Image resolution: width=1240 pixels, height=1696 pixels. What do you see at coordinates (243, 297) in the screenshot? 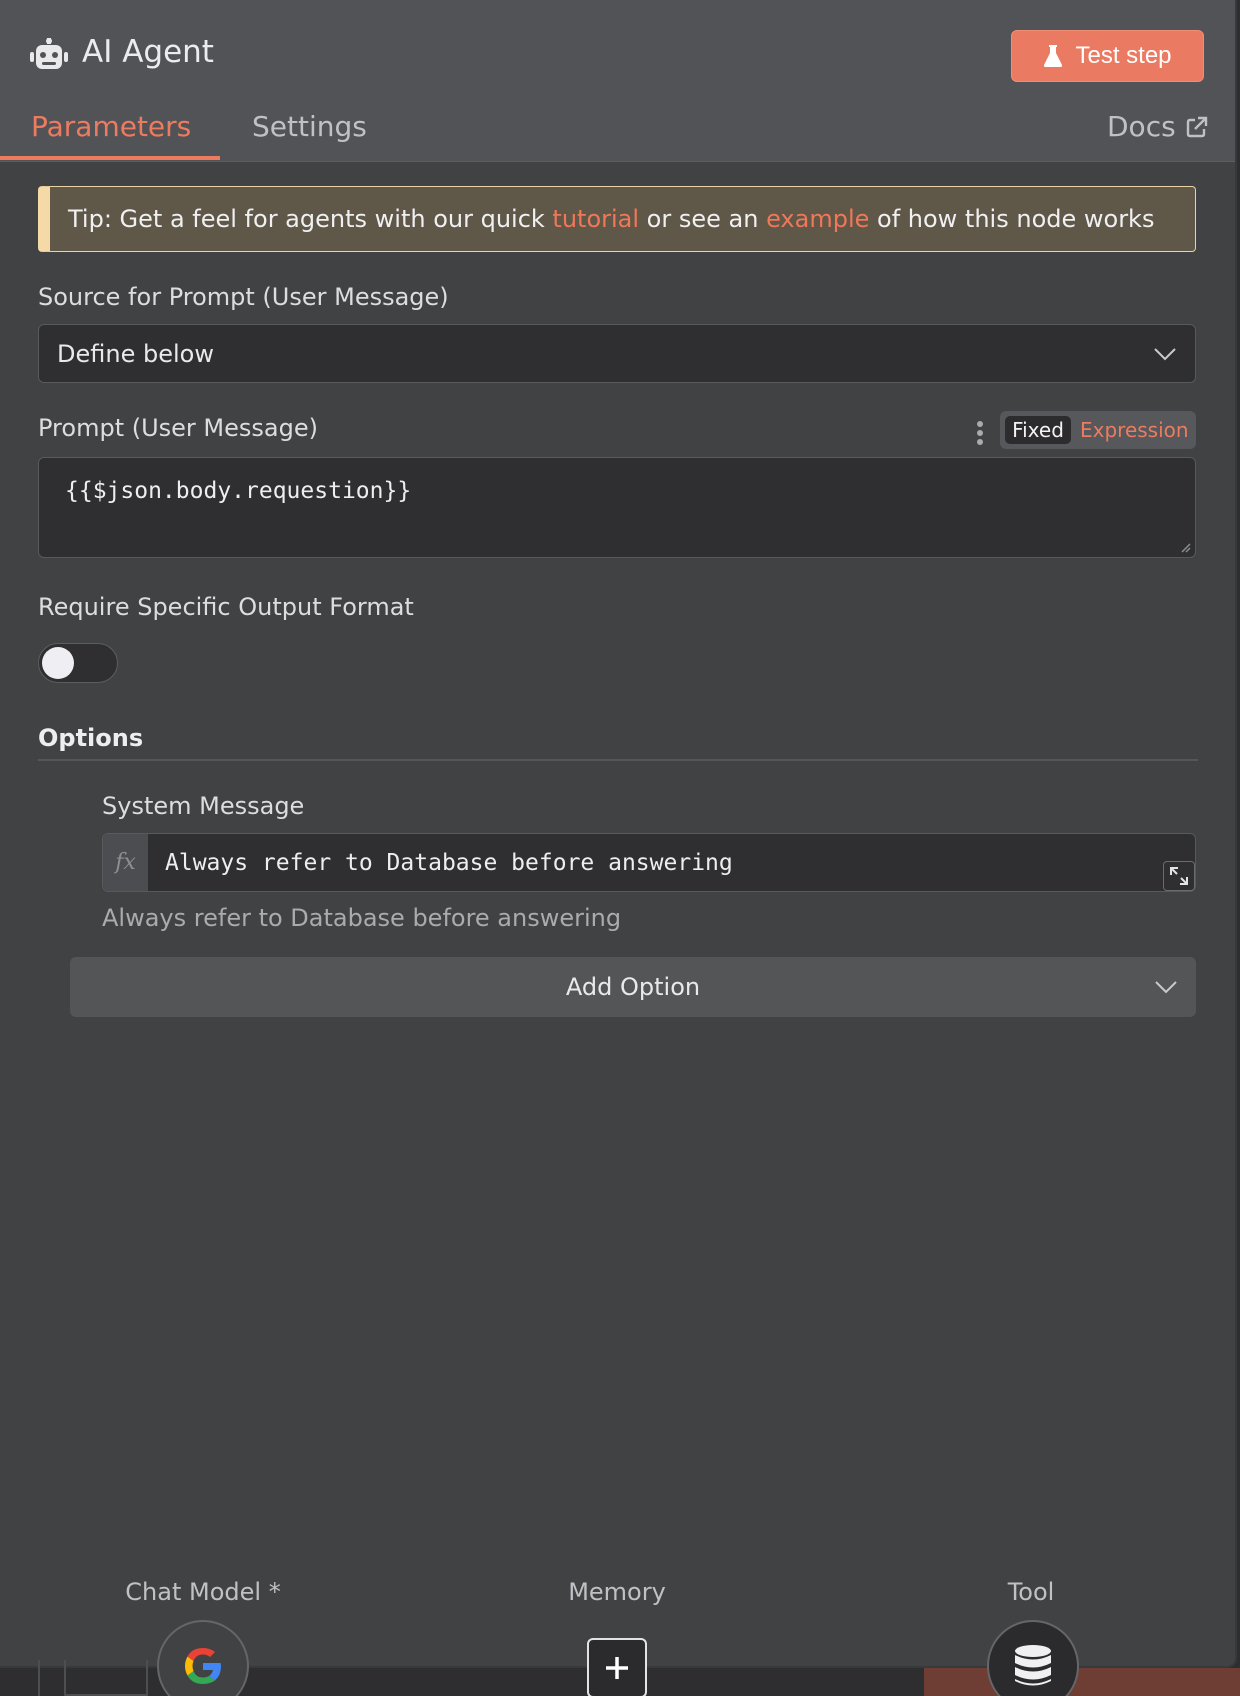
I see `source-prompt-label: Source for Prompt (User Message)` at bounding box center [243, 297].